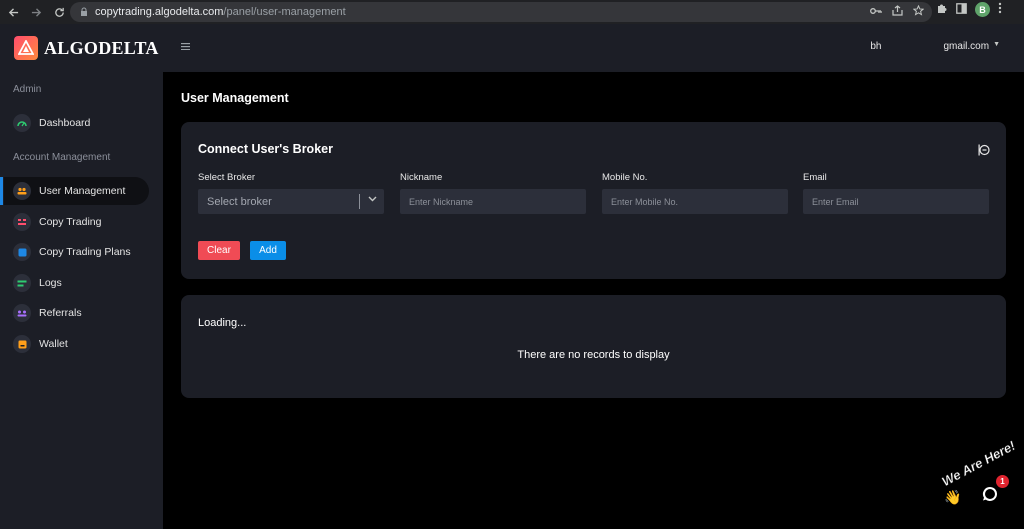 The width and height of the screenshot is (1024, 529). I want to click on sidebar-item-label: Wallet, so click(53, 344).